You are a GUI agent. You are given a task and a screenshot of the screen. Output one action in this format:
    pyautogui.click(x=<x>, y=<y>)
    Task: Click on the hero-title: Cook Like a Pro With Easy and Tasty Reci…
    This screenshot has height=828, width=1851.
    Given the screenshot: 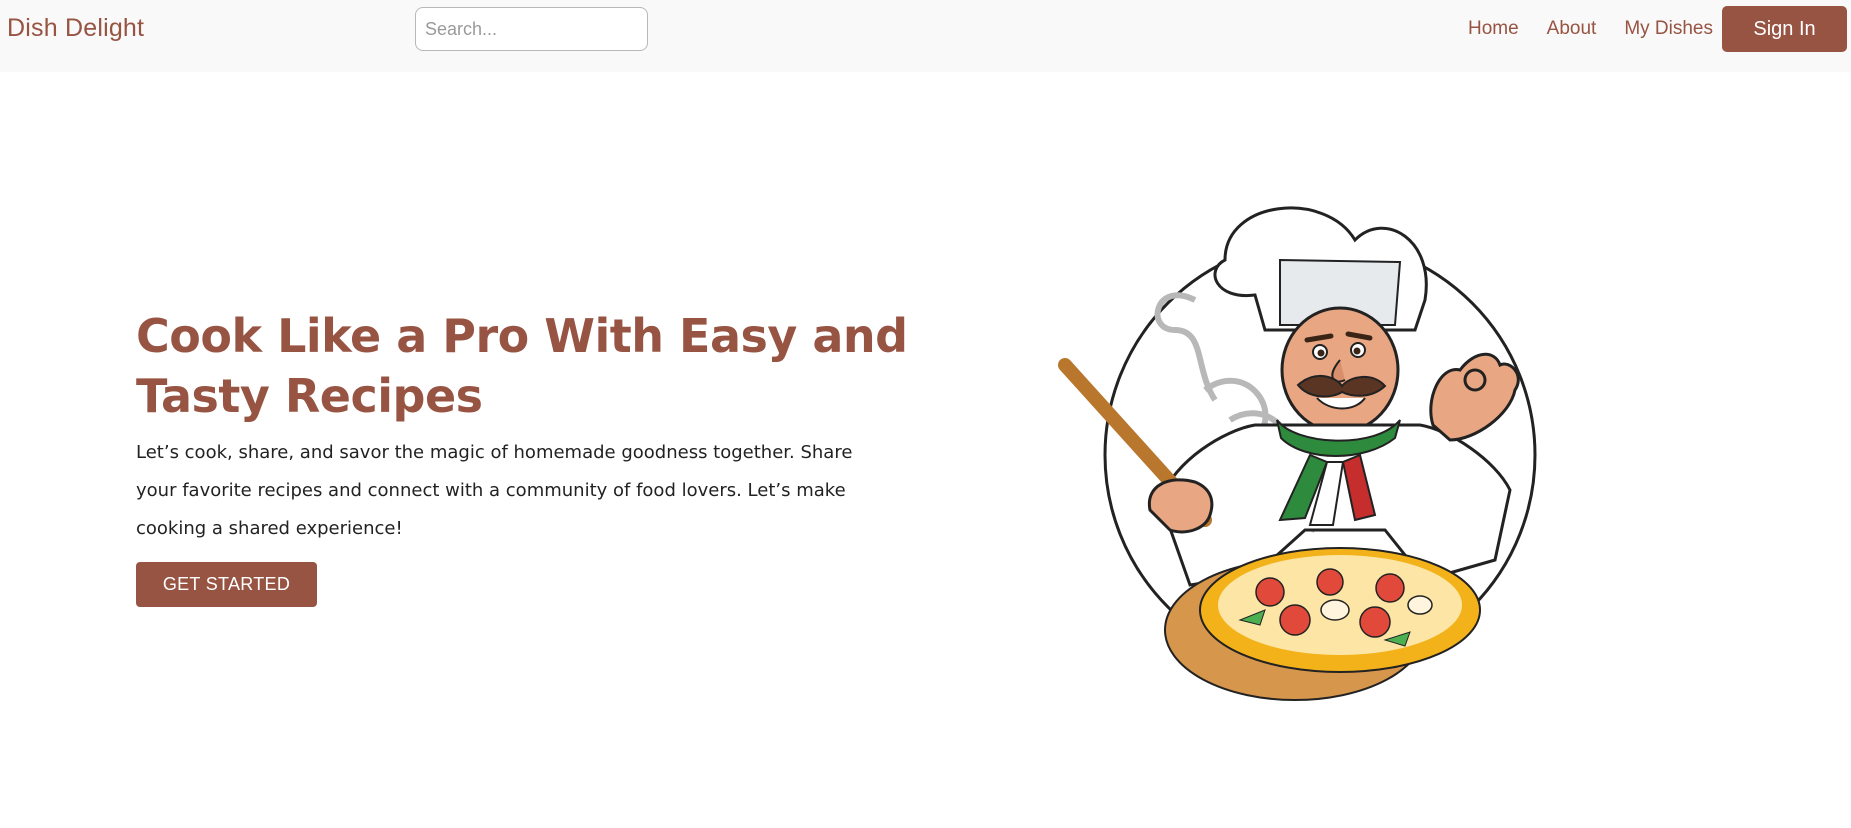 What is the action you would take?
    pyautogui.click(x=522, y=366)
    